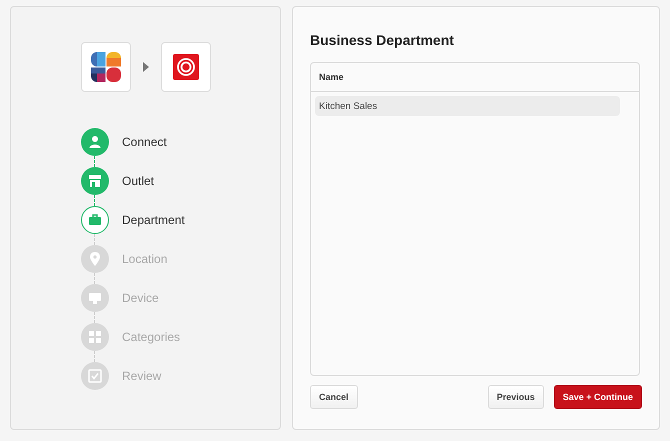 The image size is (670, 441). What do you see at coordinates (144, 142) in the screenshot?
I see `step-label: Connect` at bounding box center [144, 142].